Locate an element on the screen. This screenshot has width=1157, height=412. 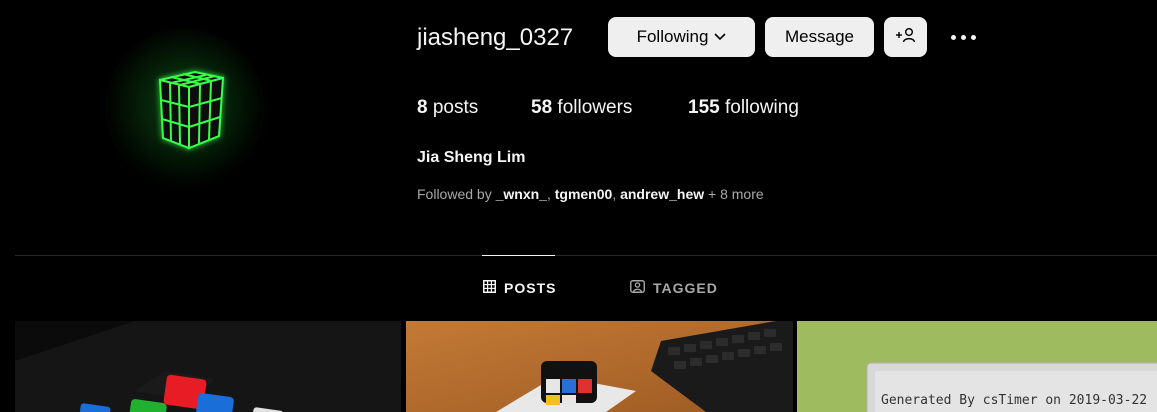
rubiks-cube-photo-icon is located at coordinates (208, 366).